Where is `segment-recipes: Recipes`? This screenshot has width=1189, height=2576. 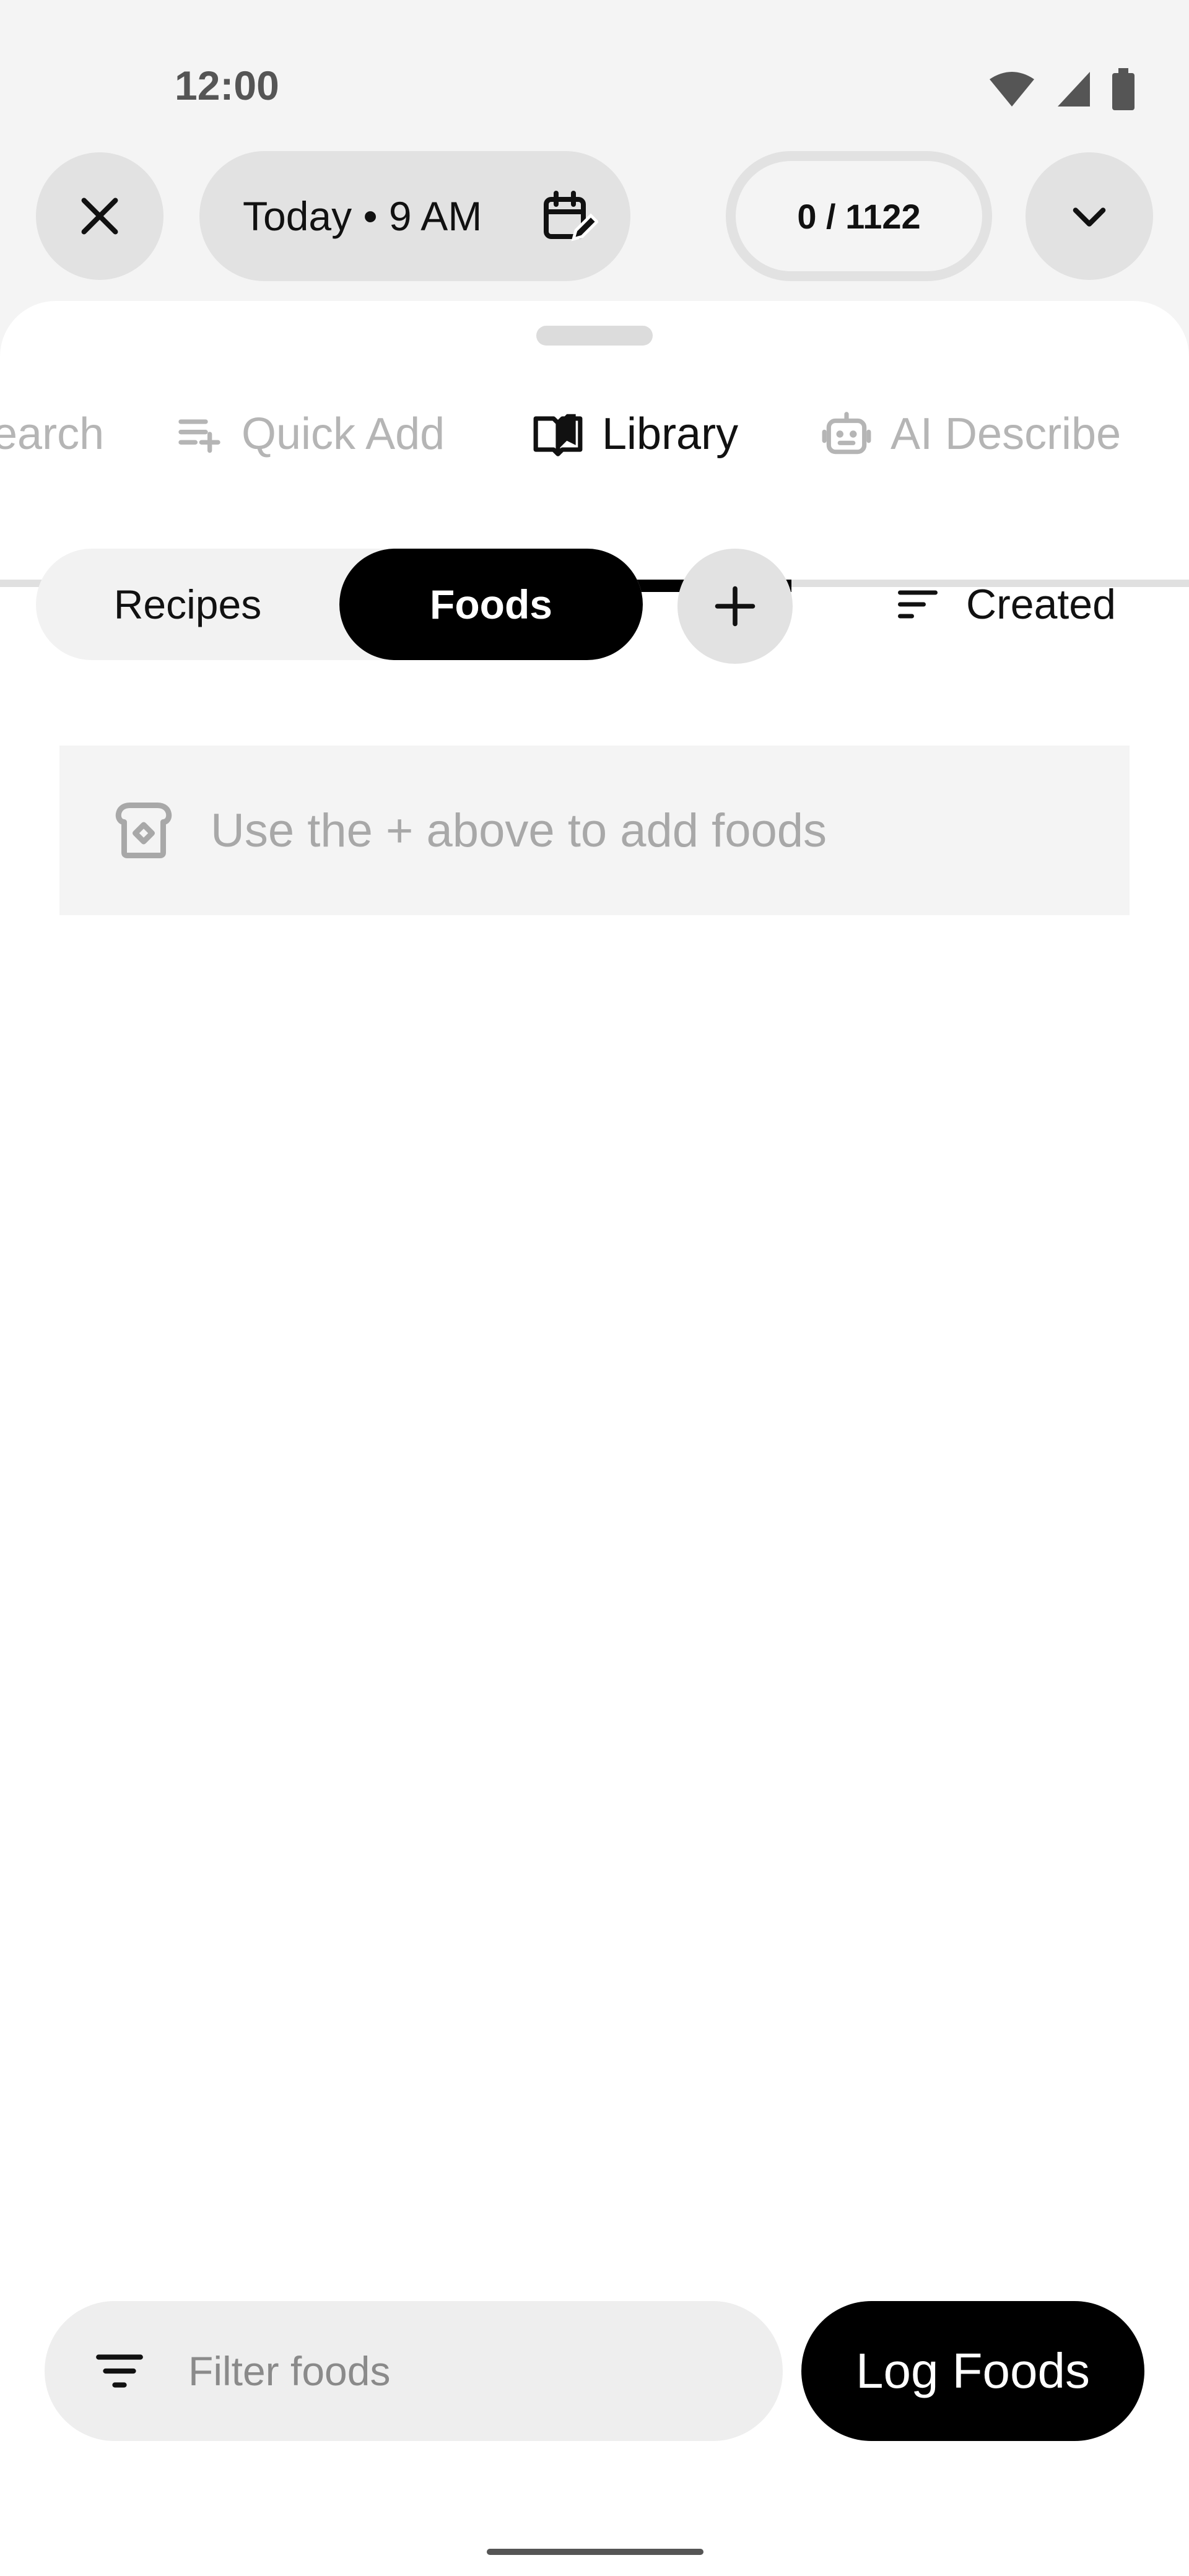 segment-recipes: Recipes is located at coordinates (187, 604).